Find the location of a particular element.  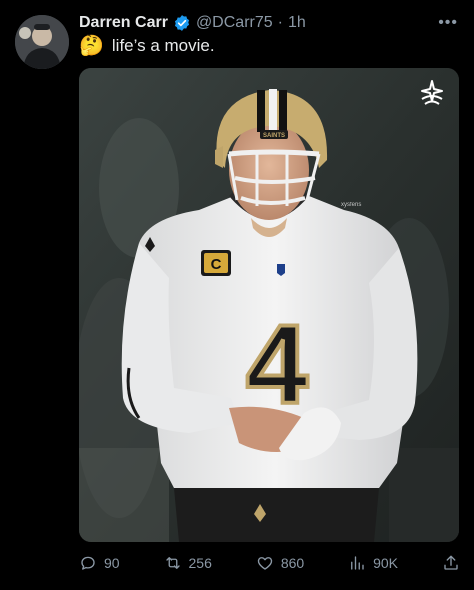

avatar-image is located at coordinates (42, 42).